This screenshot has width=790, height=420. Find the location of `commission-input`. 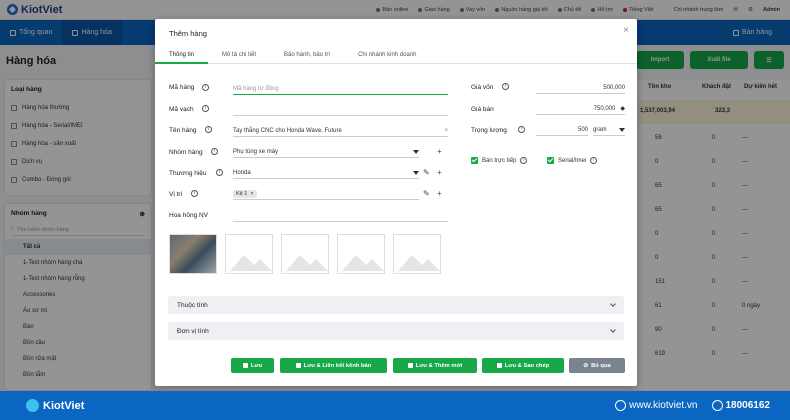

commission-input is located at coordinates (340, 216).